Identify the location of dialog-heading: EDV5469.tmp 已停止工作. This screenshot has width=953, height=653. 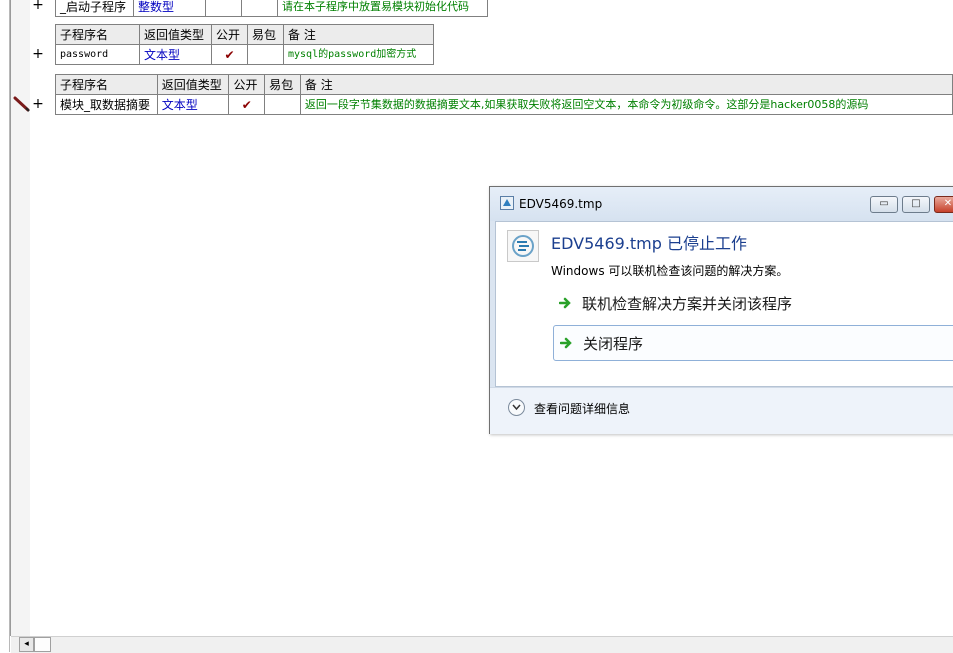
(649, 243).